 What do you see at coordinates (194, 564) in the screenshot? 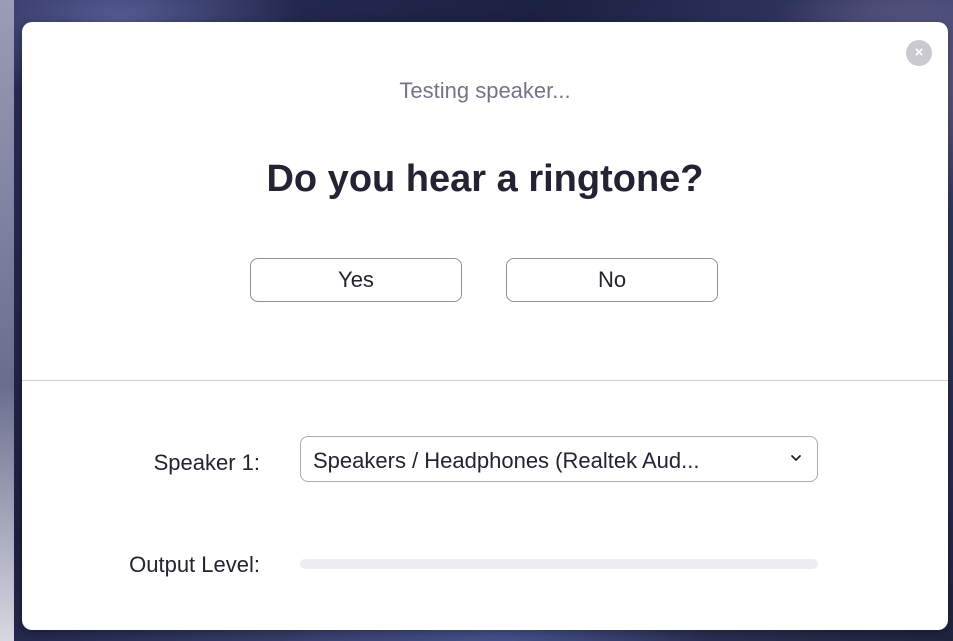
I see `output-level-label: Output Level:` at bounding box center [194, 564].